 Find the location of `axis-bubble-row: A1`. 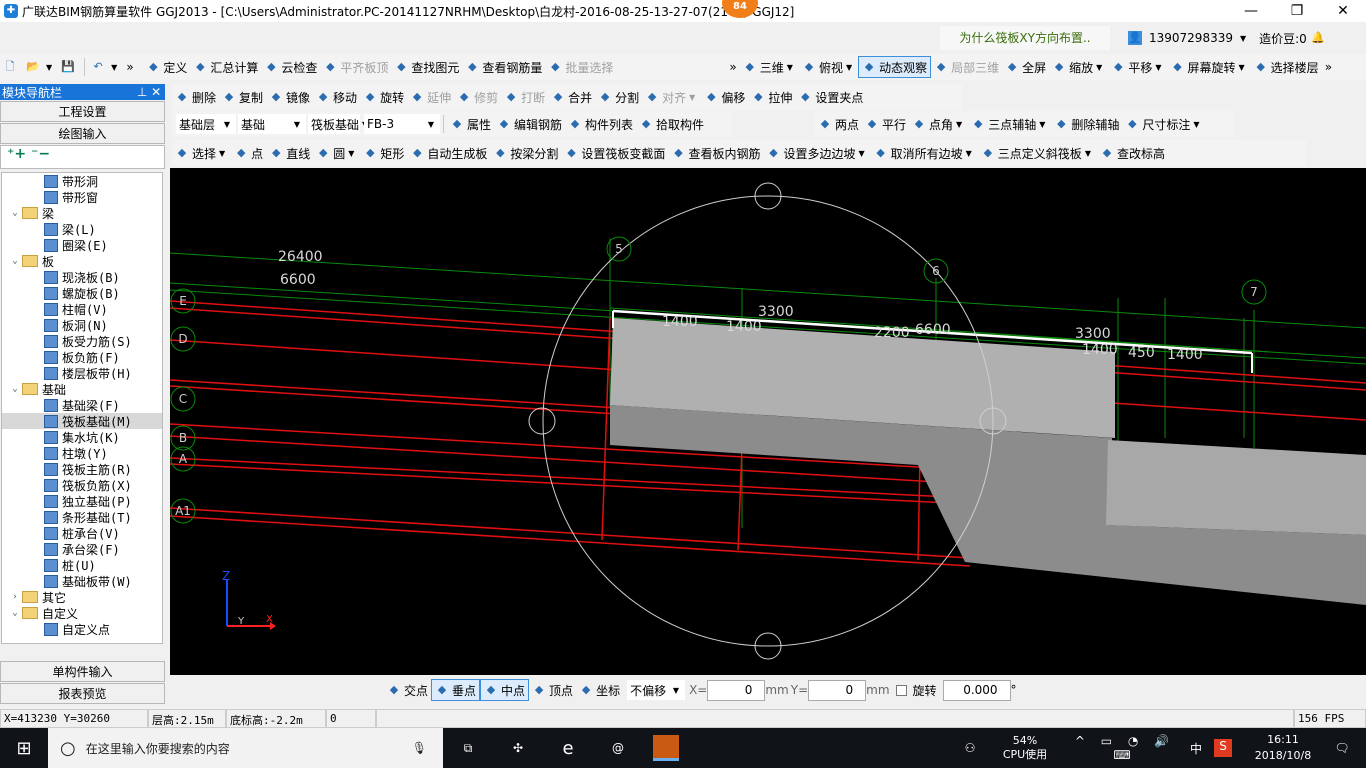

axis-bubble-row: A1 is located at coordinates (183, 511).